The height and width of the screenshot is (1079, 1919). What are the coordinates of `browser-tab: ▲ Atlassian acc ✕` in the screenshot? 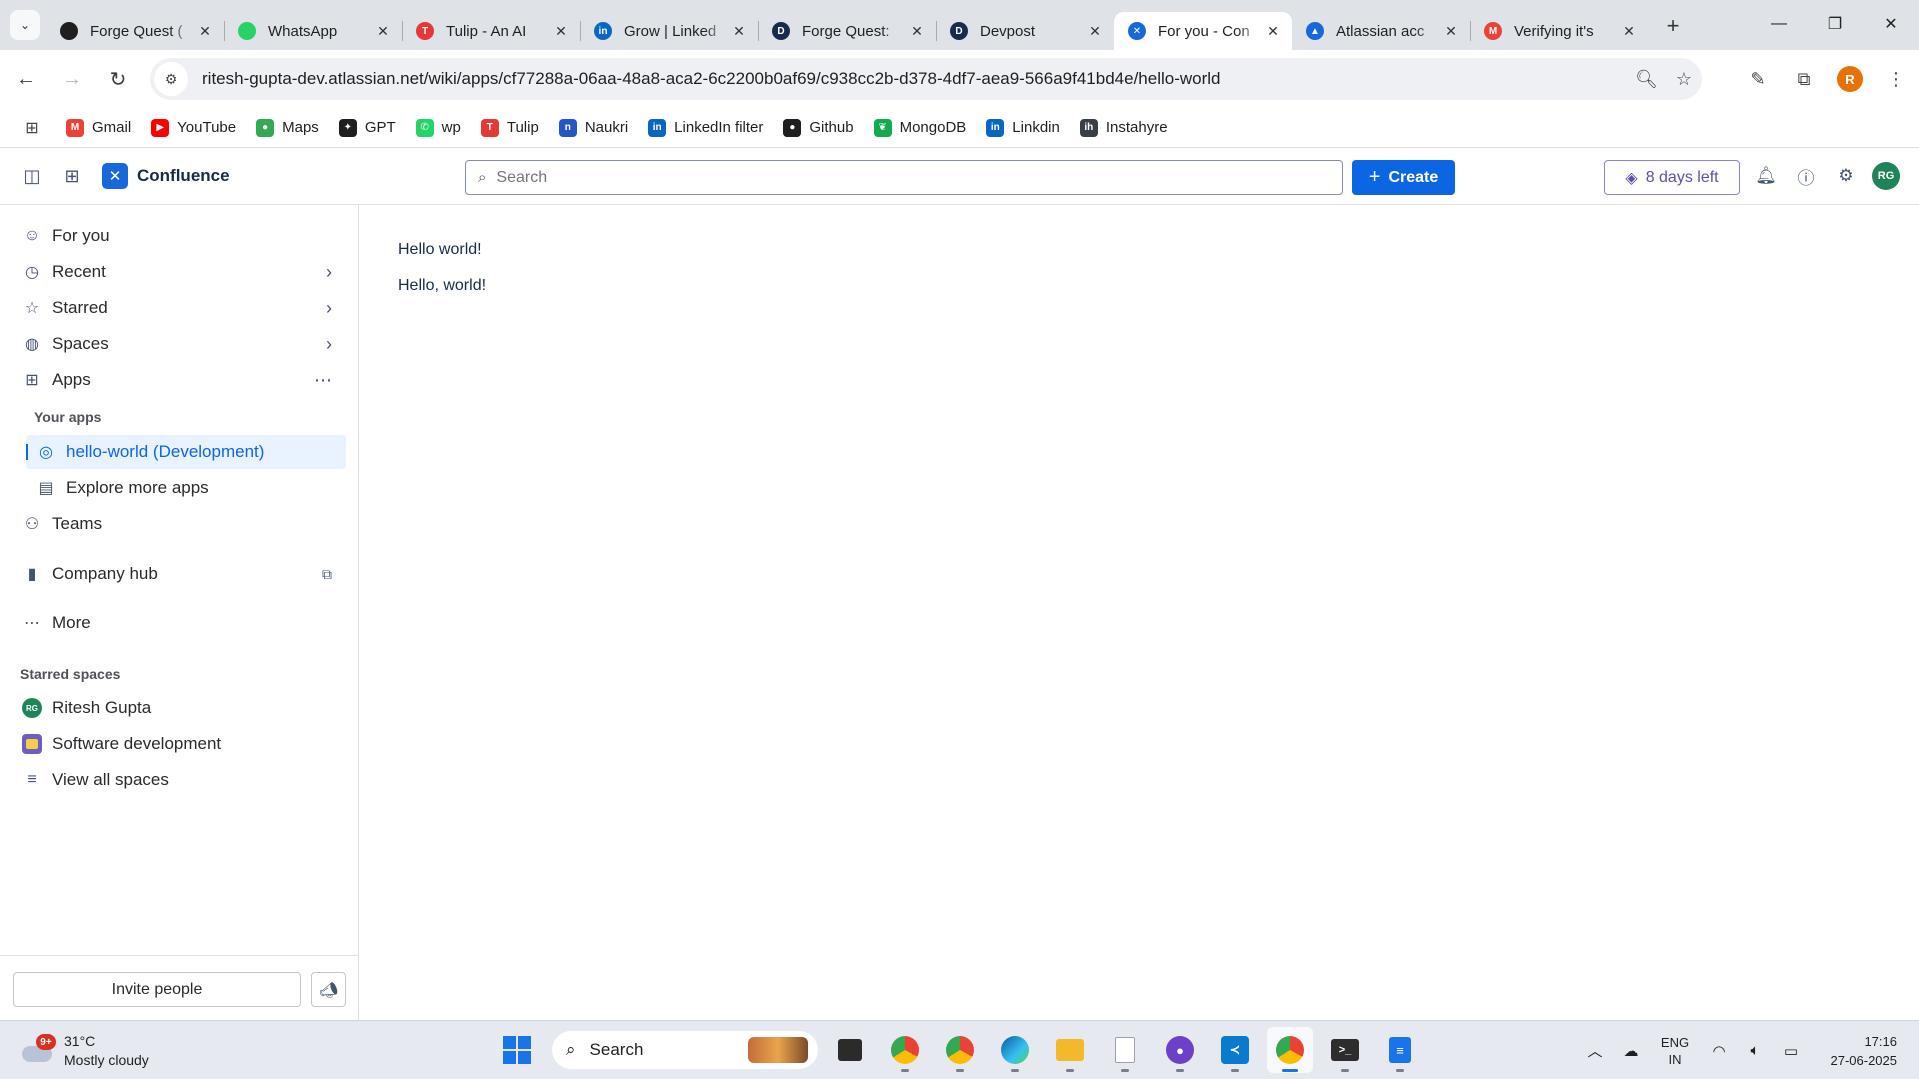 It's located at (1381, 31).